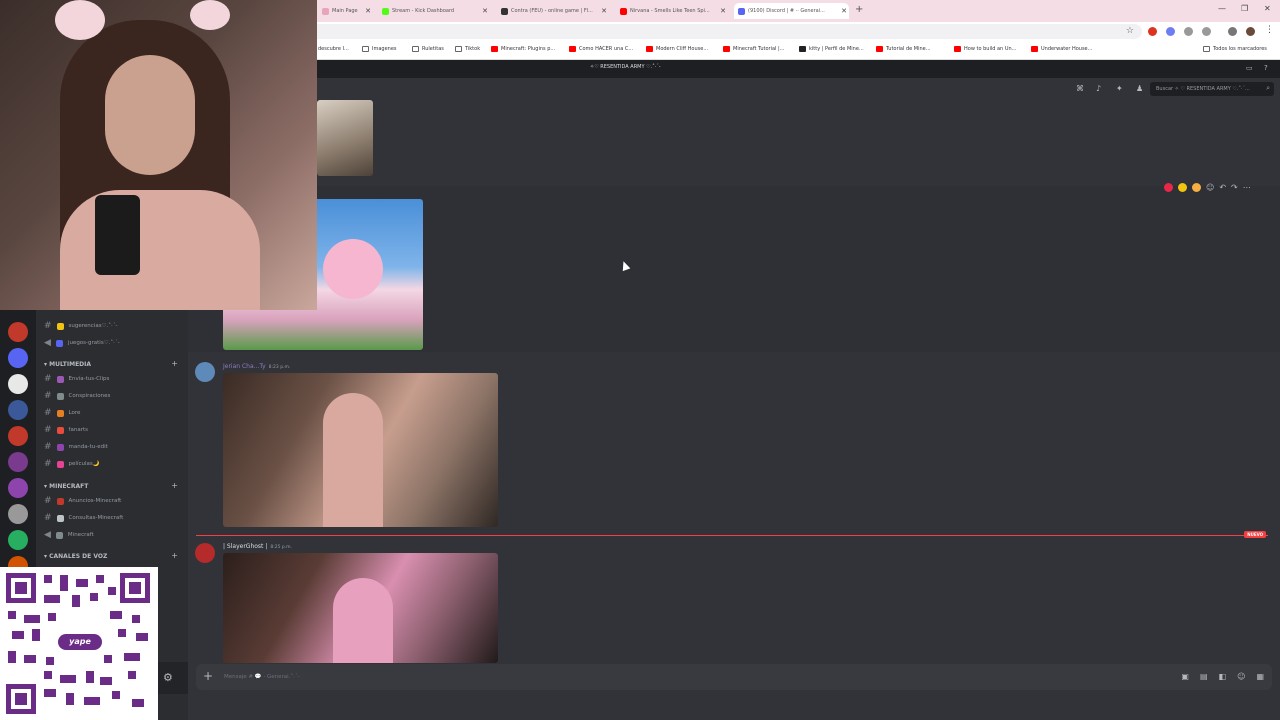  Describe the element at coordinates (791, 11) in the screenshot. I see `tab-discord: (9100) Discord | # ·· Generai... ✕` at that location.